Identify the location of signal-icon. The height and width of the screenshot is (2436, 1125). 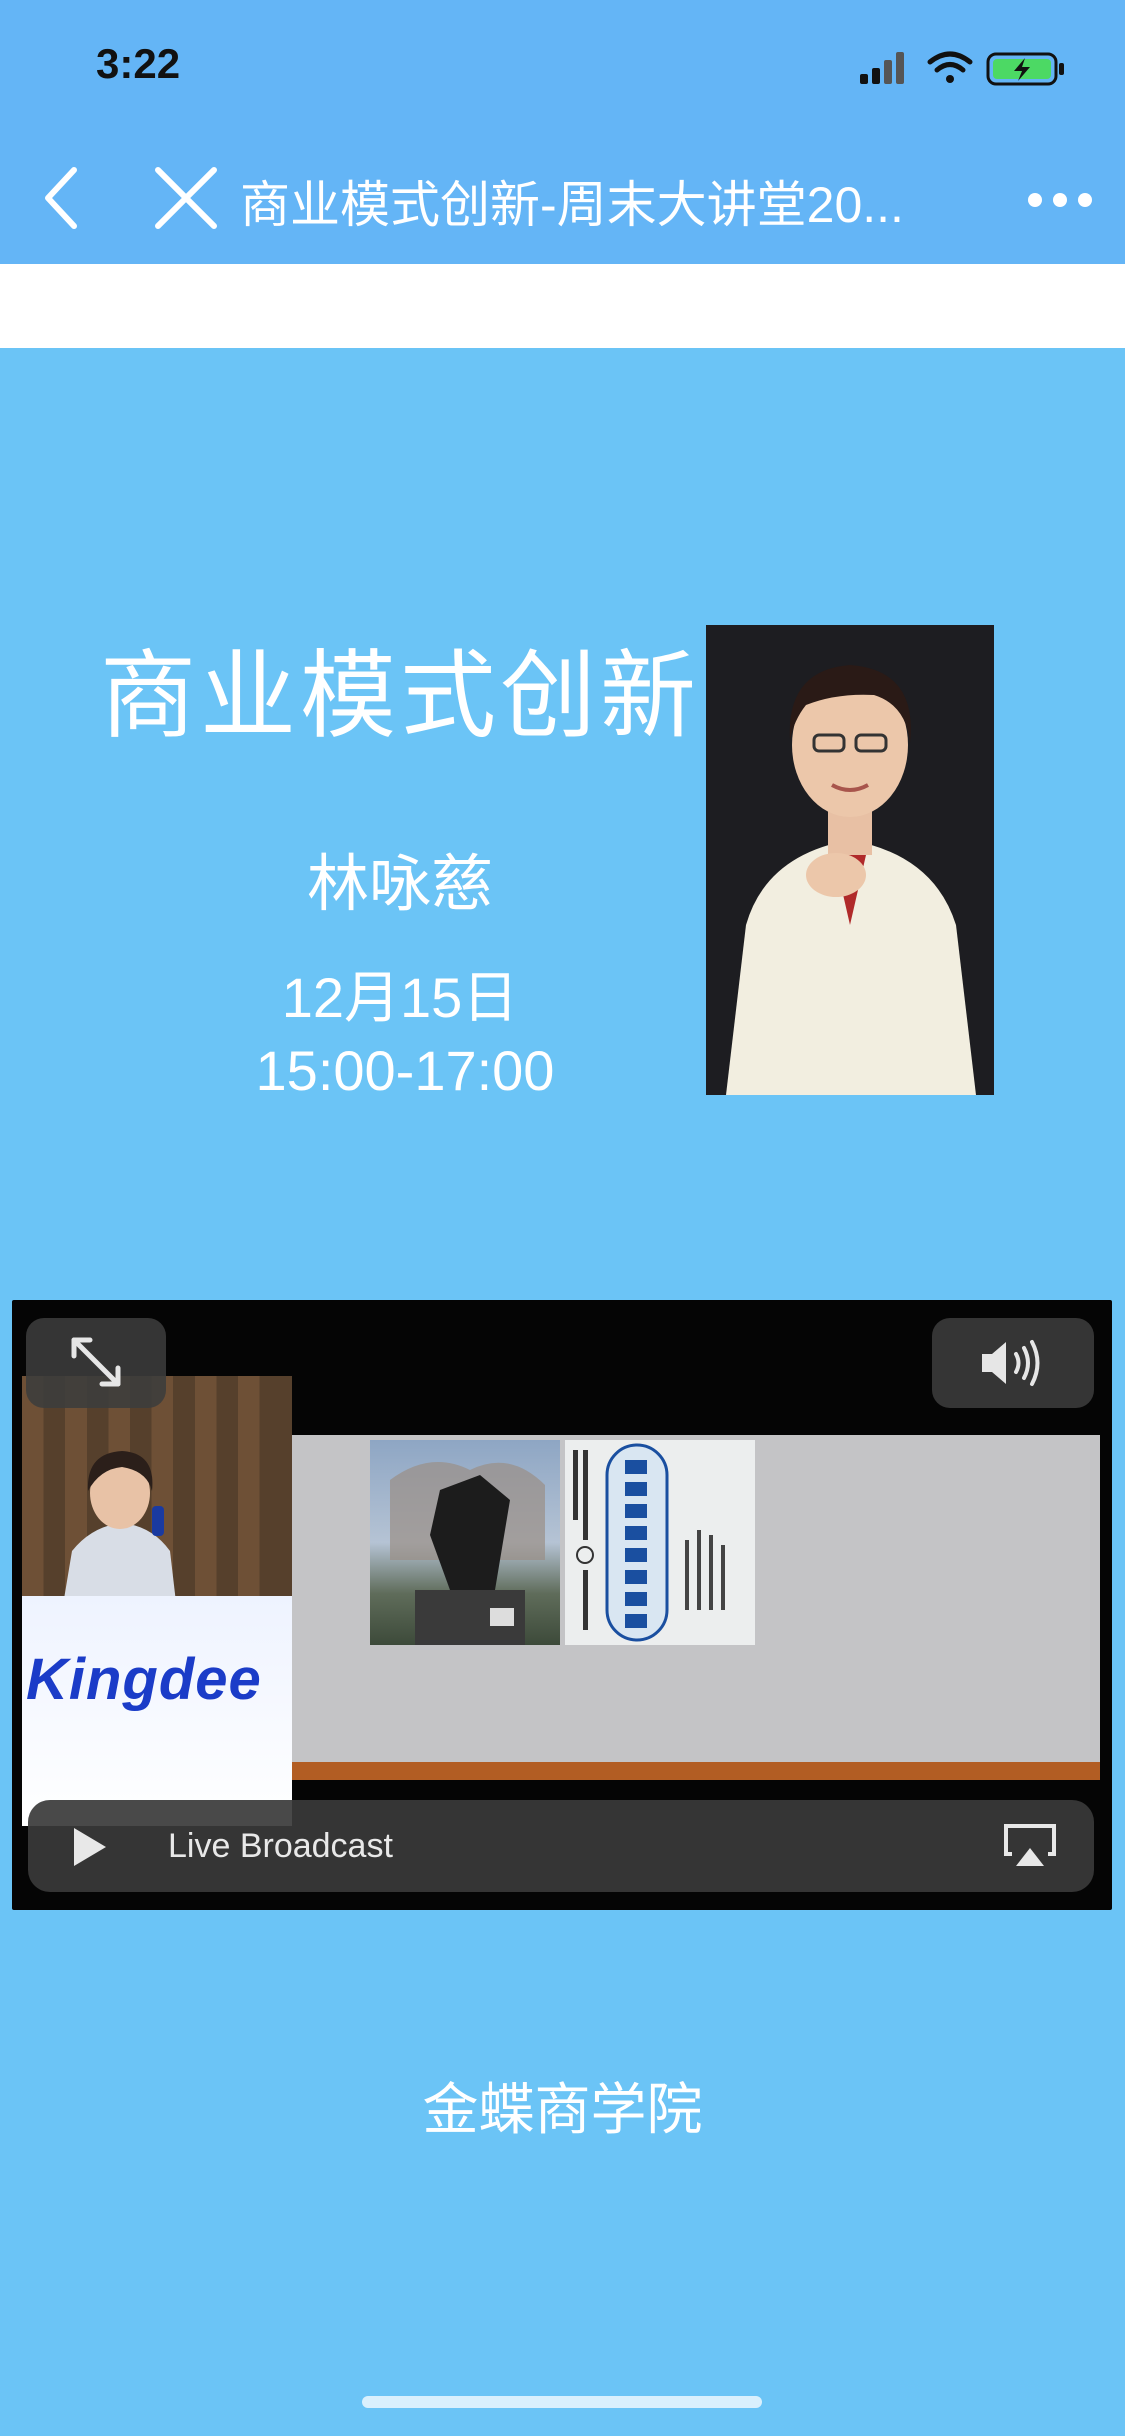
(882, 68).